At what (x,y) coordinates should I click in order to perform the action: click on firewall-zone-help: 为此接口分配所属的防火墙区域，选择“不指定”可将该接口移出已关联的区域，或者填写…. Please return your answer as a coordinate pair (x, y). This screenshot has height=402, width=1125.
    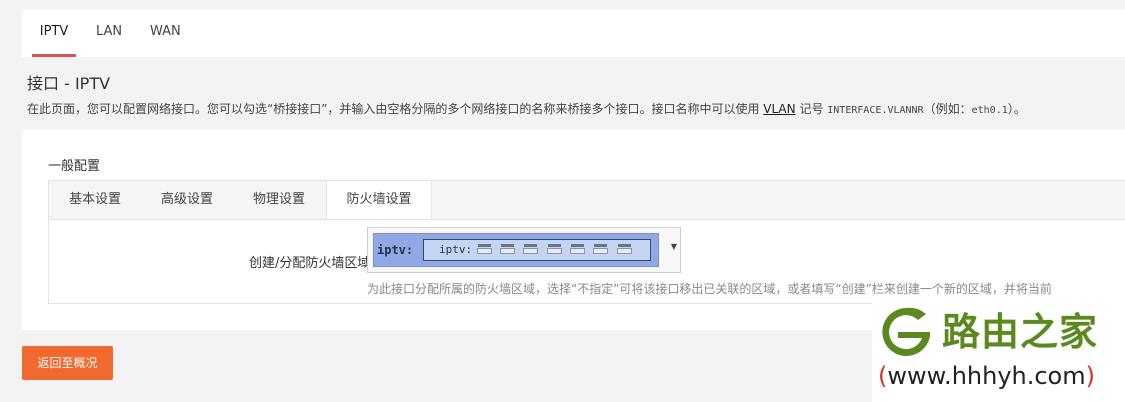
    Looking at the image, I should click on (709, 289).